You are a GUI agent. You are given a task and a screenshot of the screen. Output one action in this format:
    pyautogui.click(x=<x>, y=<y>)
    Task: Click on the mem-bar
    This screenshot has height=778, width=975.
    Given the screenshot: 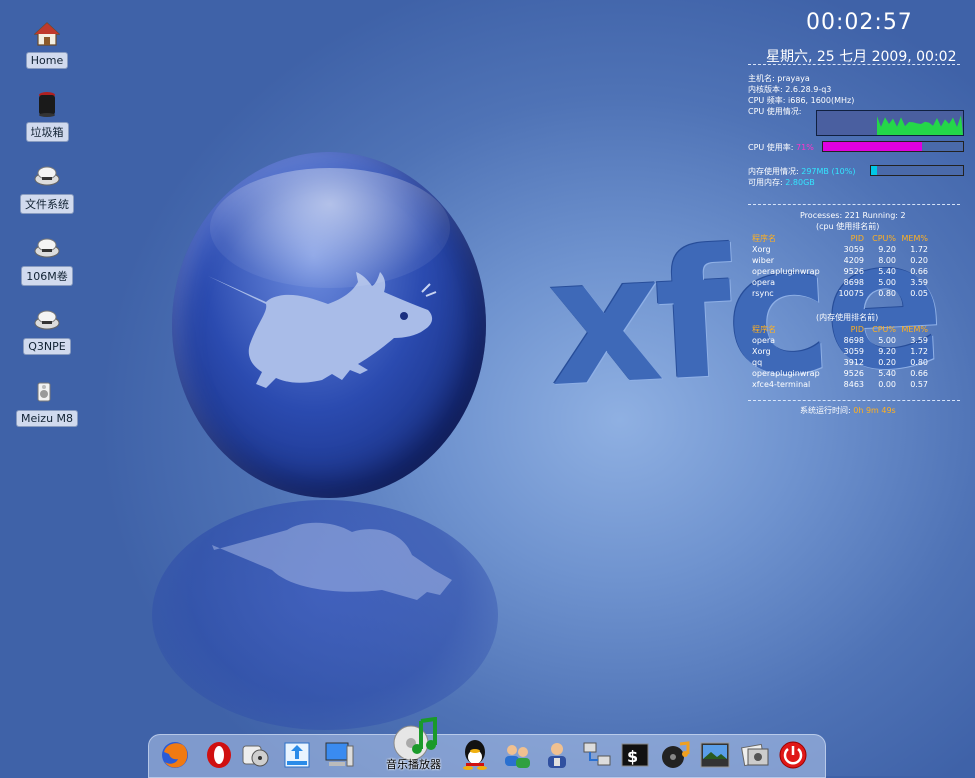 What is the action you would take?
    pyautogui.click(x=917, y=170)
    